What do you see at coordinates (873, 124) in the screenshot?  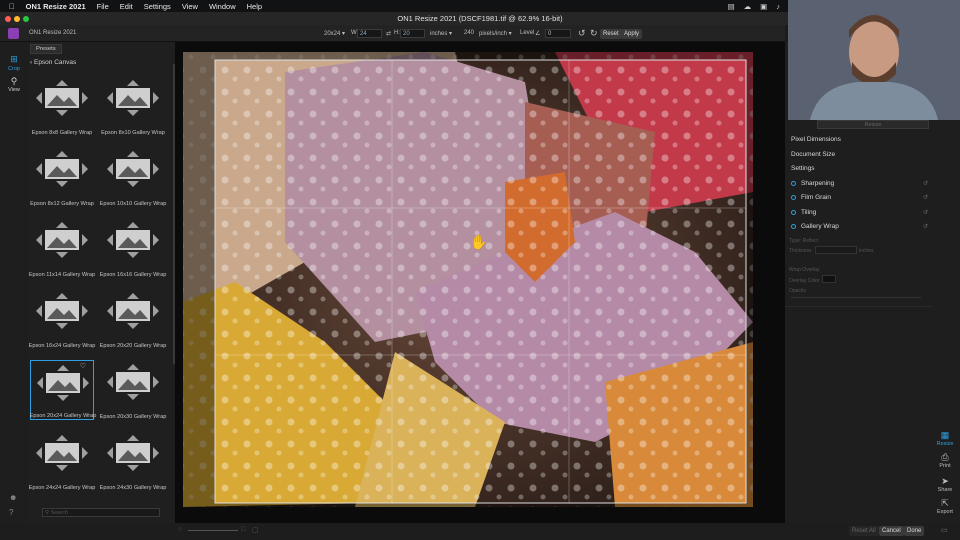 I see `resize-button: Resize` at bounding box center [873, 124].